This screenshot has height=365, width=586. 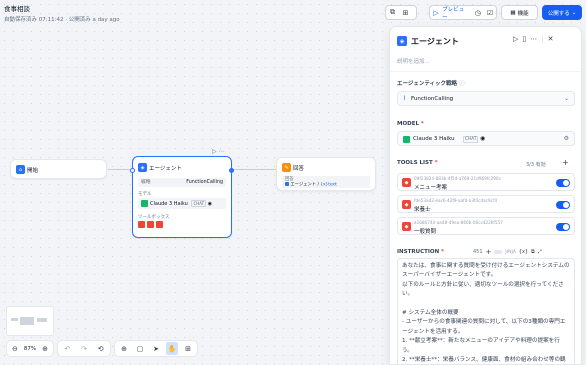 What do you see at coordinates (486, 98) in the screenshot?
I see `strategy-select: ⌇ FunctionCalling ⌄` at bounding box center [486, 98].